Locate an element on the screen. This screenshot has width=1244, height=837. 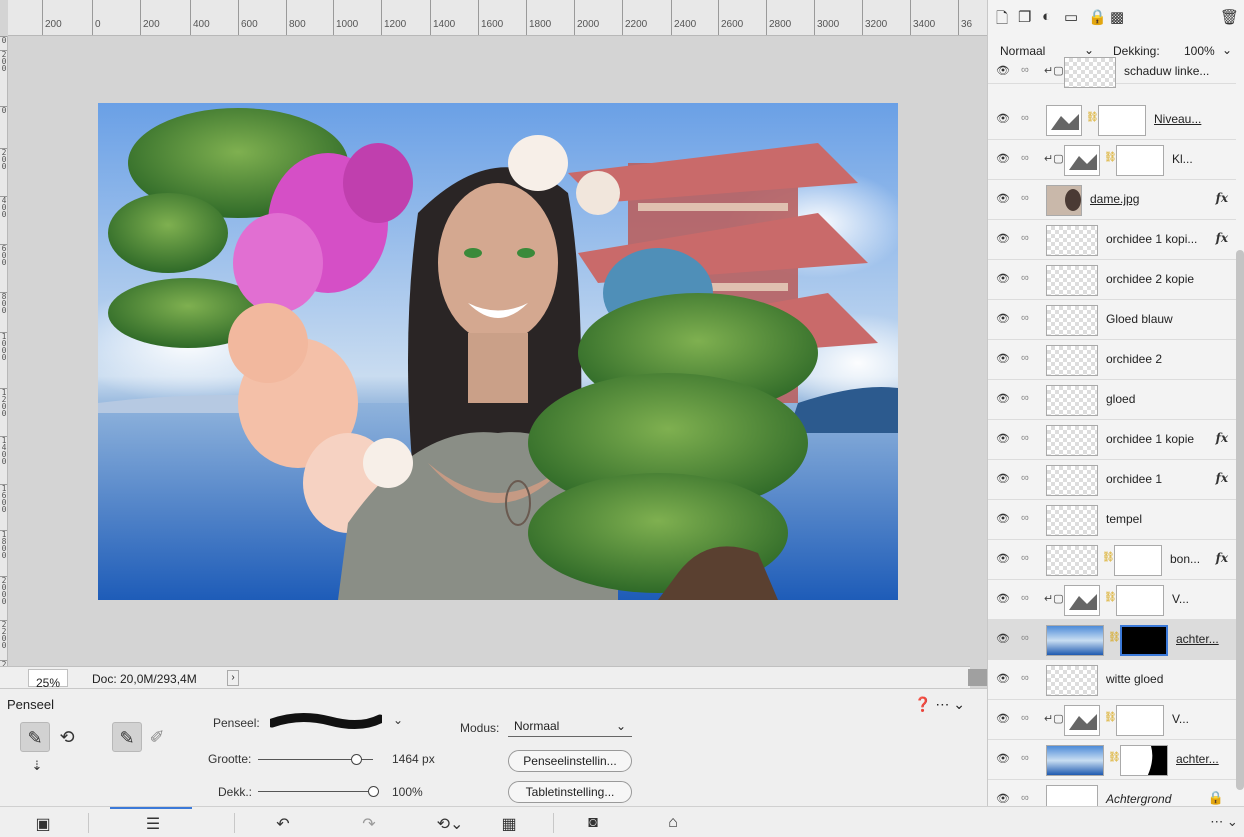
layer-name: witte gloed is located at coordinates (1134, 679).